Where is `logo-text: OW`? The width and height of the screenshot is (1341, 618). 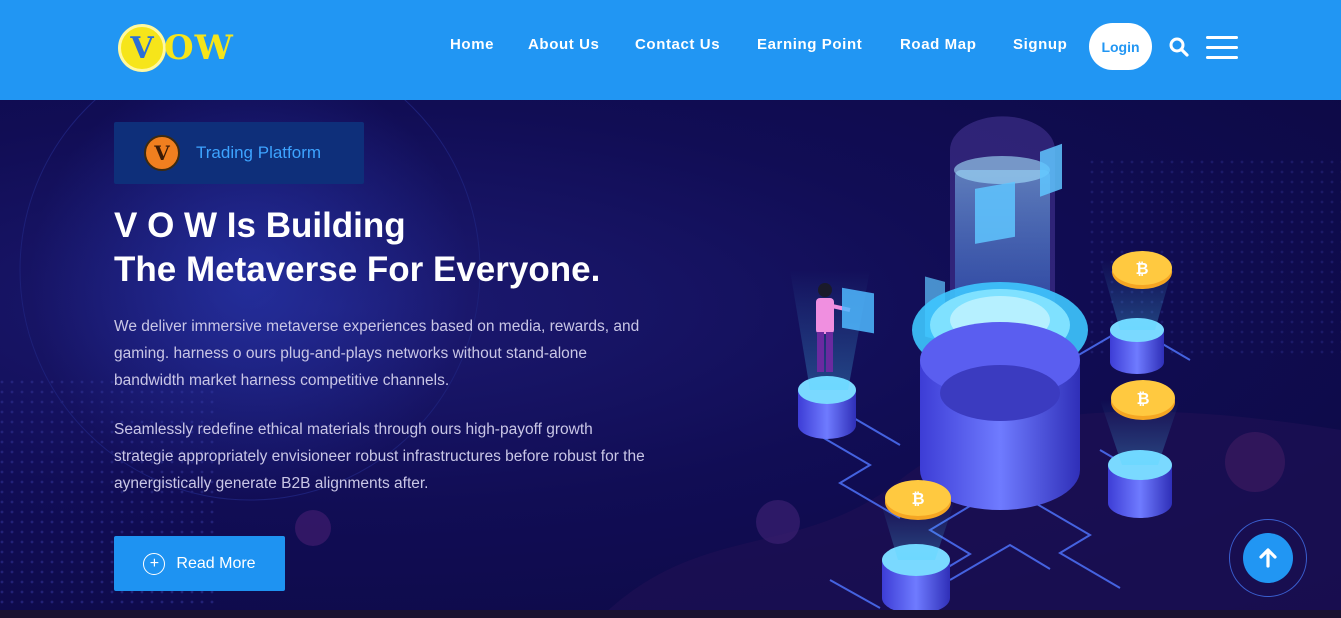 logo-text: OW is located at coordinates (199, 48).